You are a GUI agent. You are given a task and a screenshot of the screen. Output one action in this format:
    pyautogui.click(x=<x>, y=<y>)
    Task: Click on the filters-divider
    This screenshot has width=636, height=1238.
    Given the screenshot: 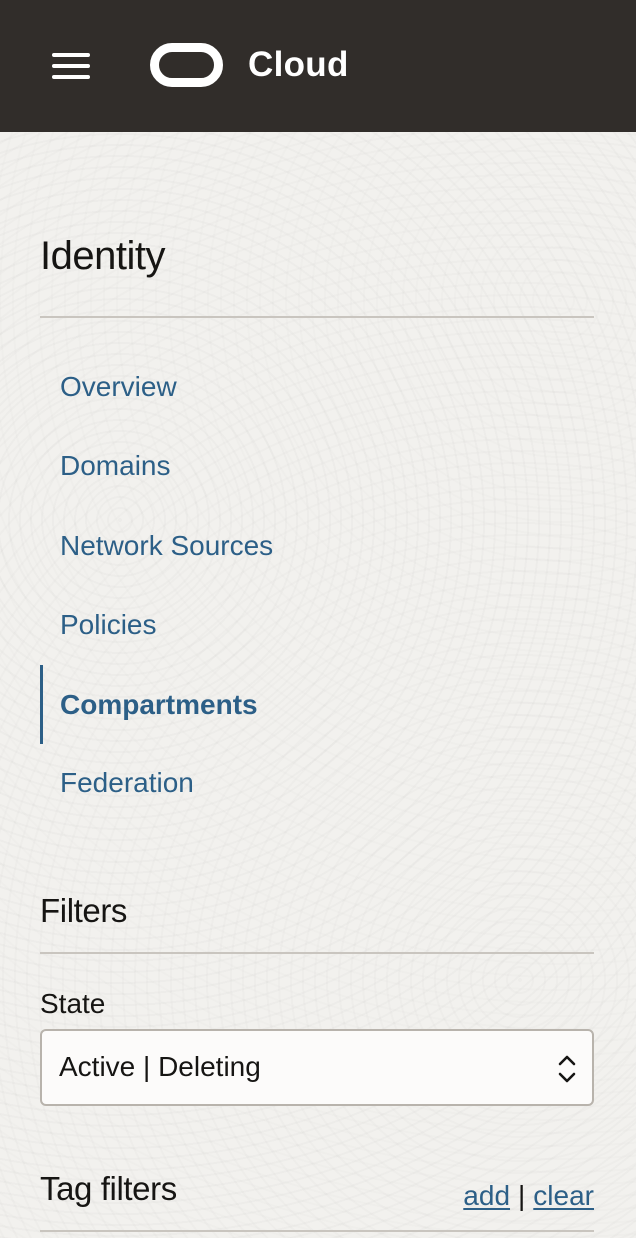 What is the action you would take?
    pyautogui.click(x=317, y=953)
    